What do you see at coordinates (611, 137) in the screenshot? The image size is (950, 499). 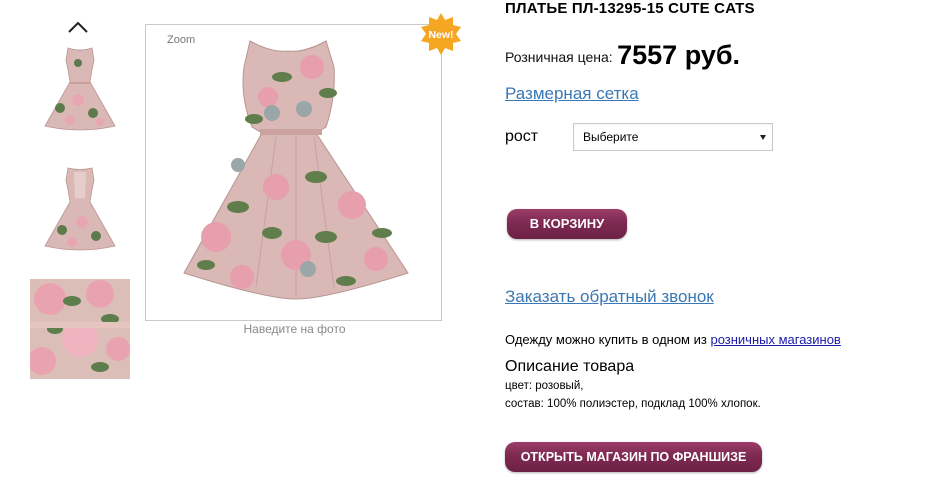 I see `size-select-value: Выберите` at bounding box center [611, 137].